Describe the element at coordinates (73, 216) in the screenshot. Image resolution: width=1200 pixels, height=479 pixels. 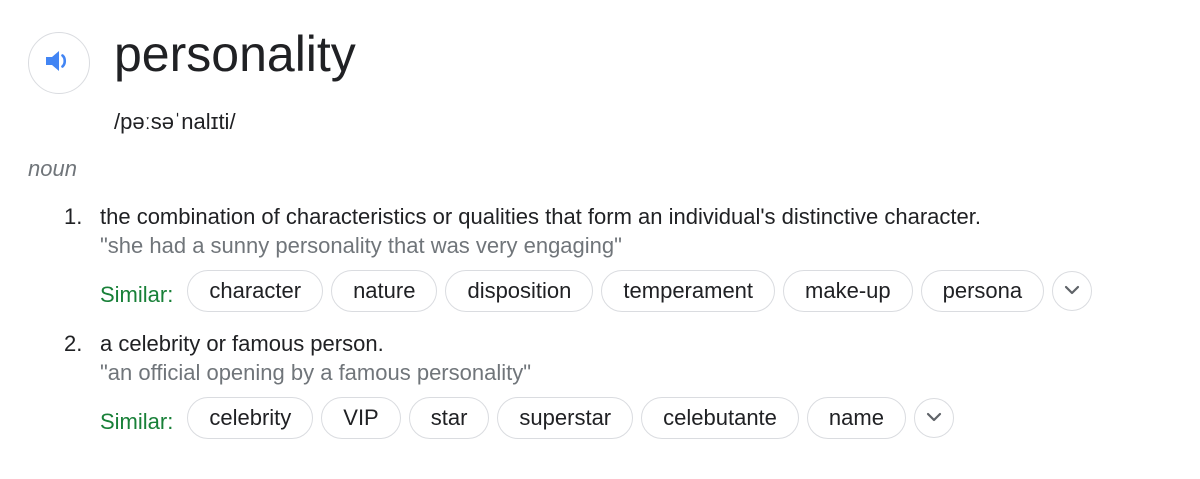
I see `sense-number: 1.` at that location.